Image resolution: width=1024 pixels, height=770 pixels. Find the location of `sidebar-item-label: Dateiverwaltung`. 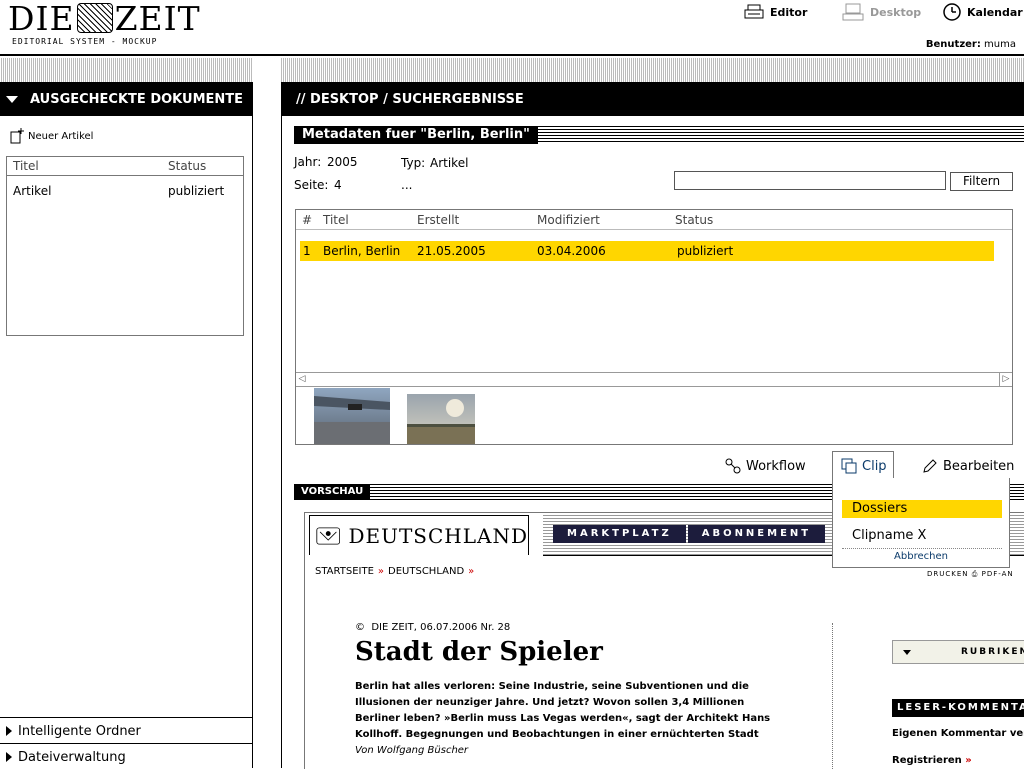

sidebar-item-label: Dateiverwaltung is located at coordinates (72, 757).